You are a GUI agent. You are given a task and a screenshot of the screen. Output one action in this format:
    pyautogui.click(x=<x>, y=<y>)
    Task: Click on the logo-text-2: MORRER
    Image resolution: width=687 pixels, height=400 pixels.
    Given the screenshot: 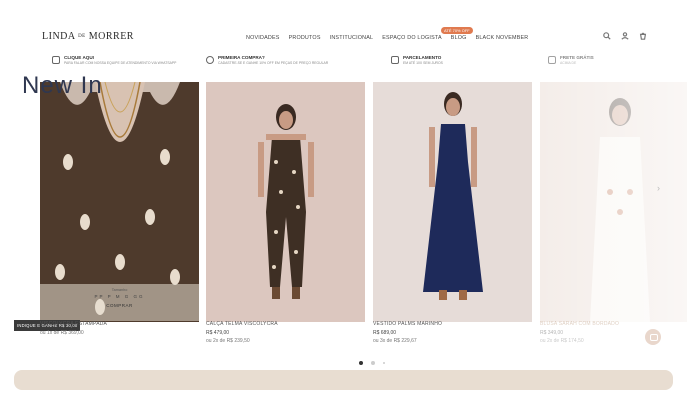 What is the action you would take?
    pyautogui.click(x=111, y=36)
    